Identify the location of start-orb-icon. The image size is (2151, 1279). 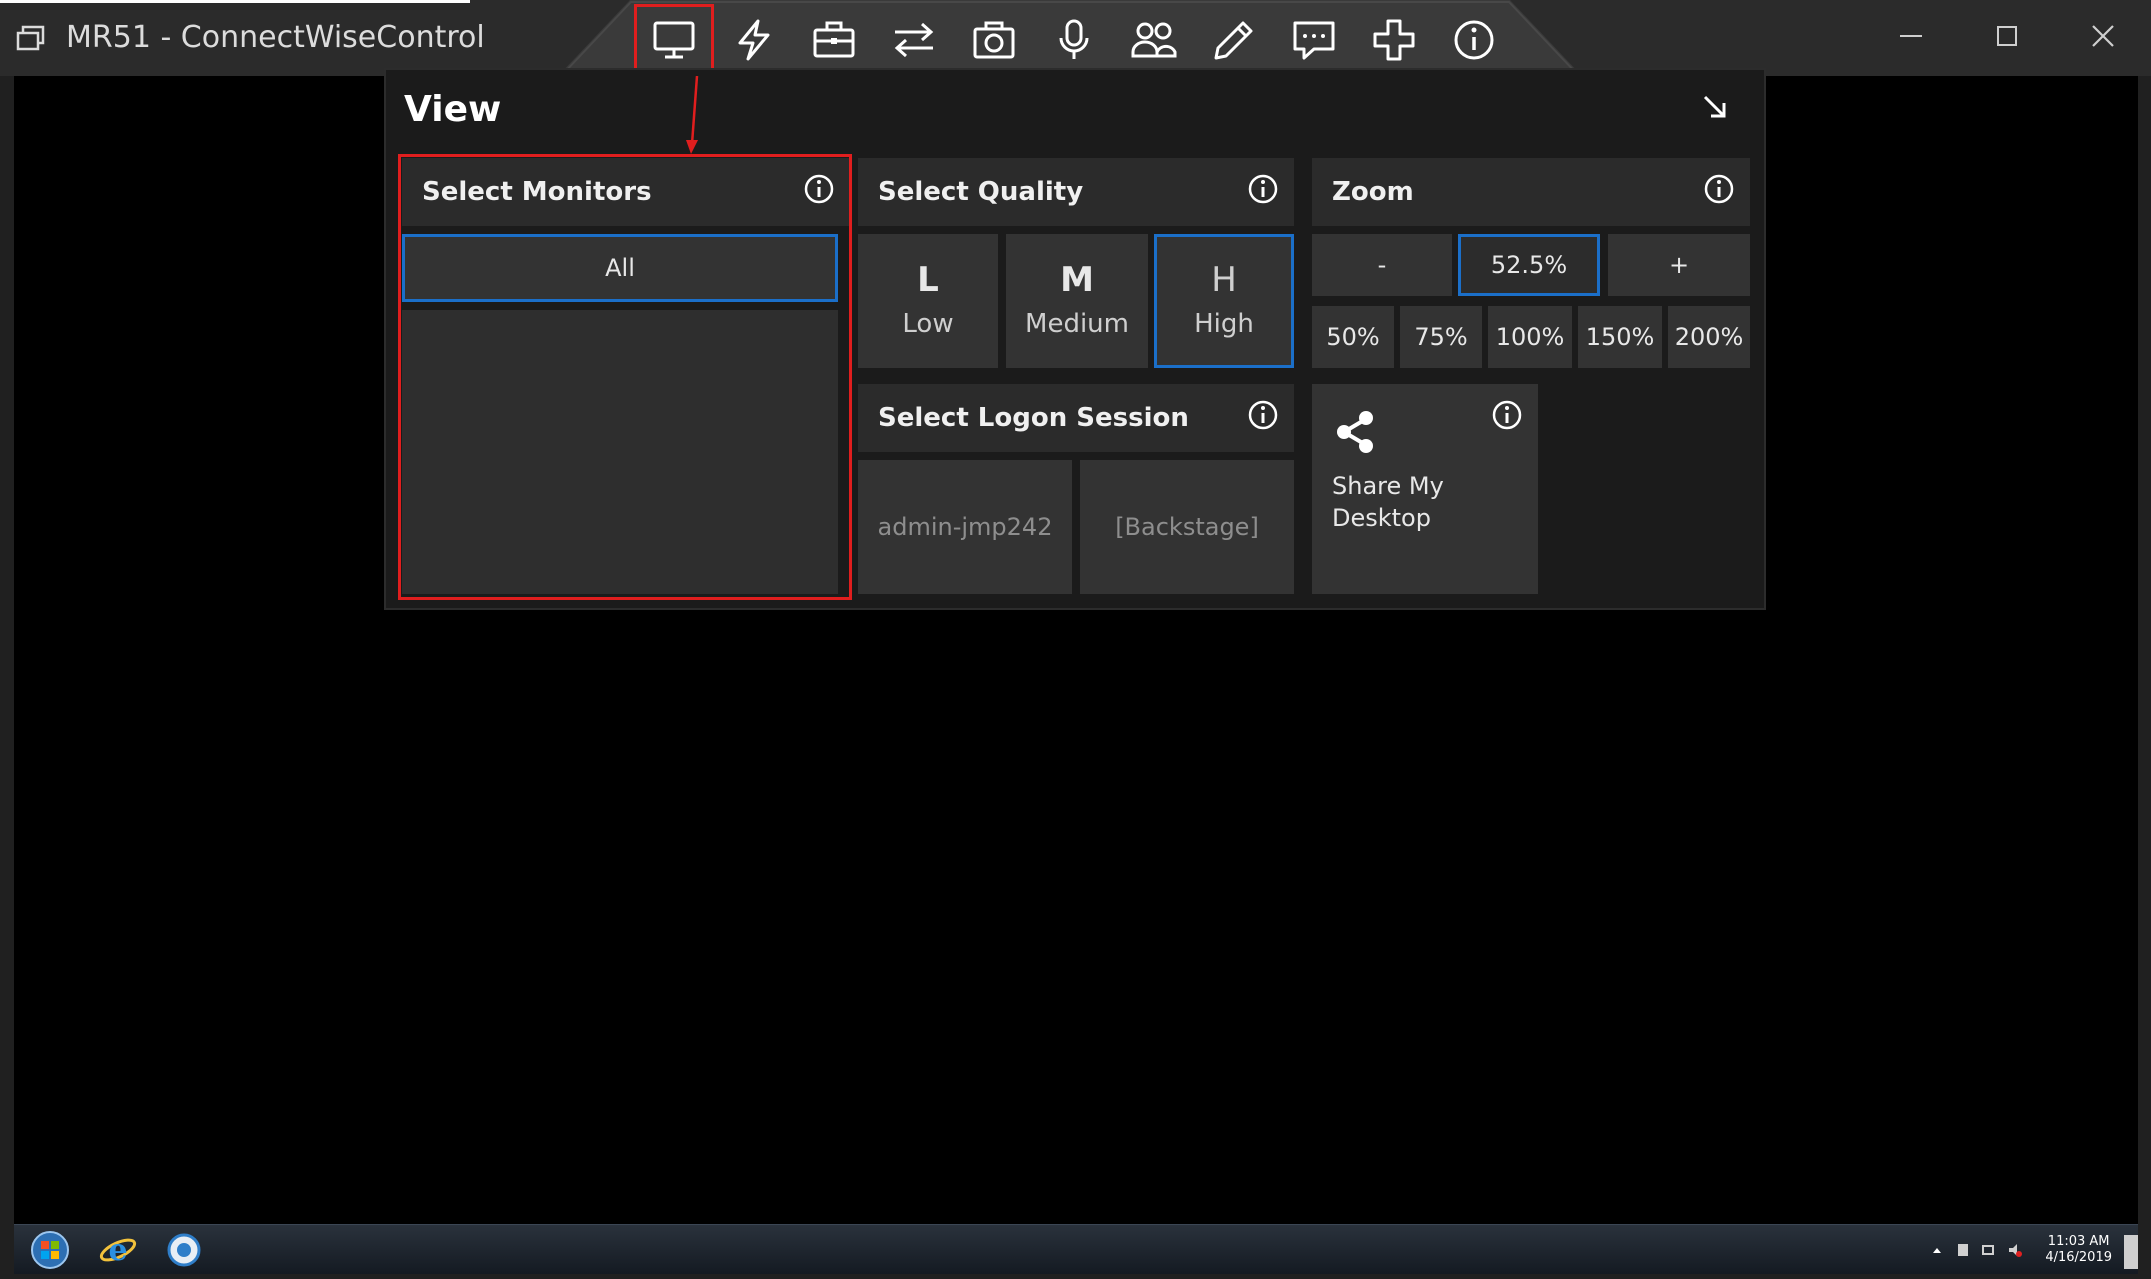
(50, 1250).